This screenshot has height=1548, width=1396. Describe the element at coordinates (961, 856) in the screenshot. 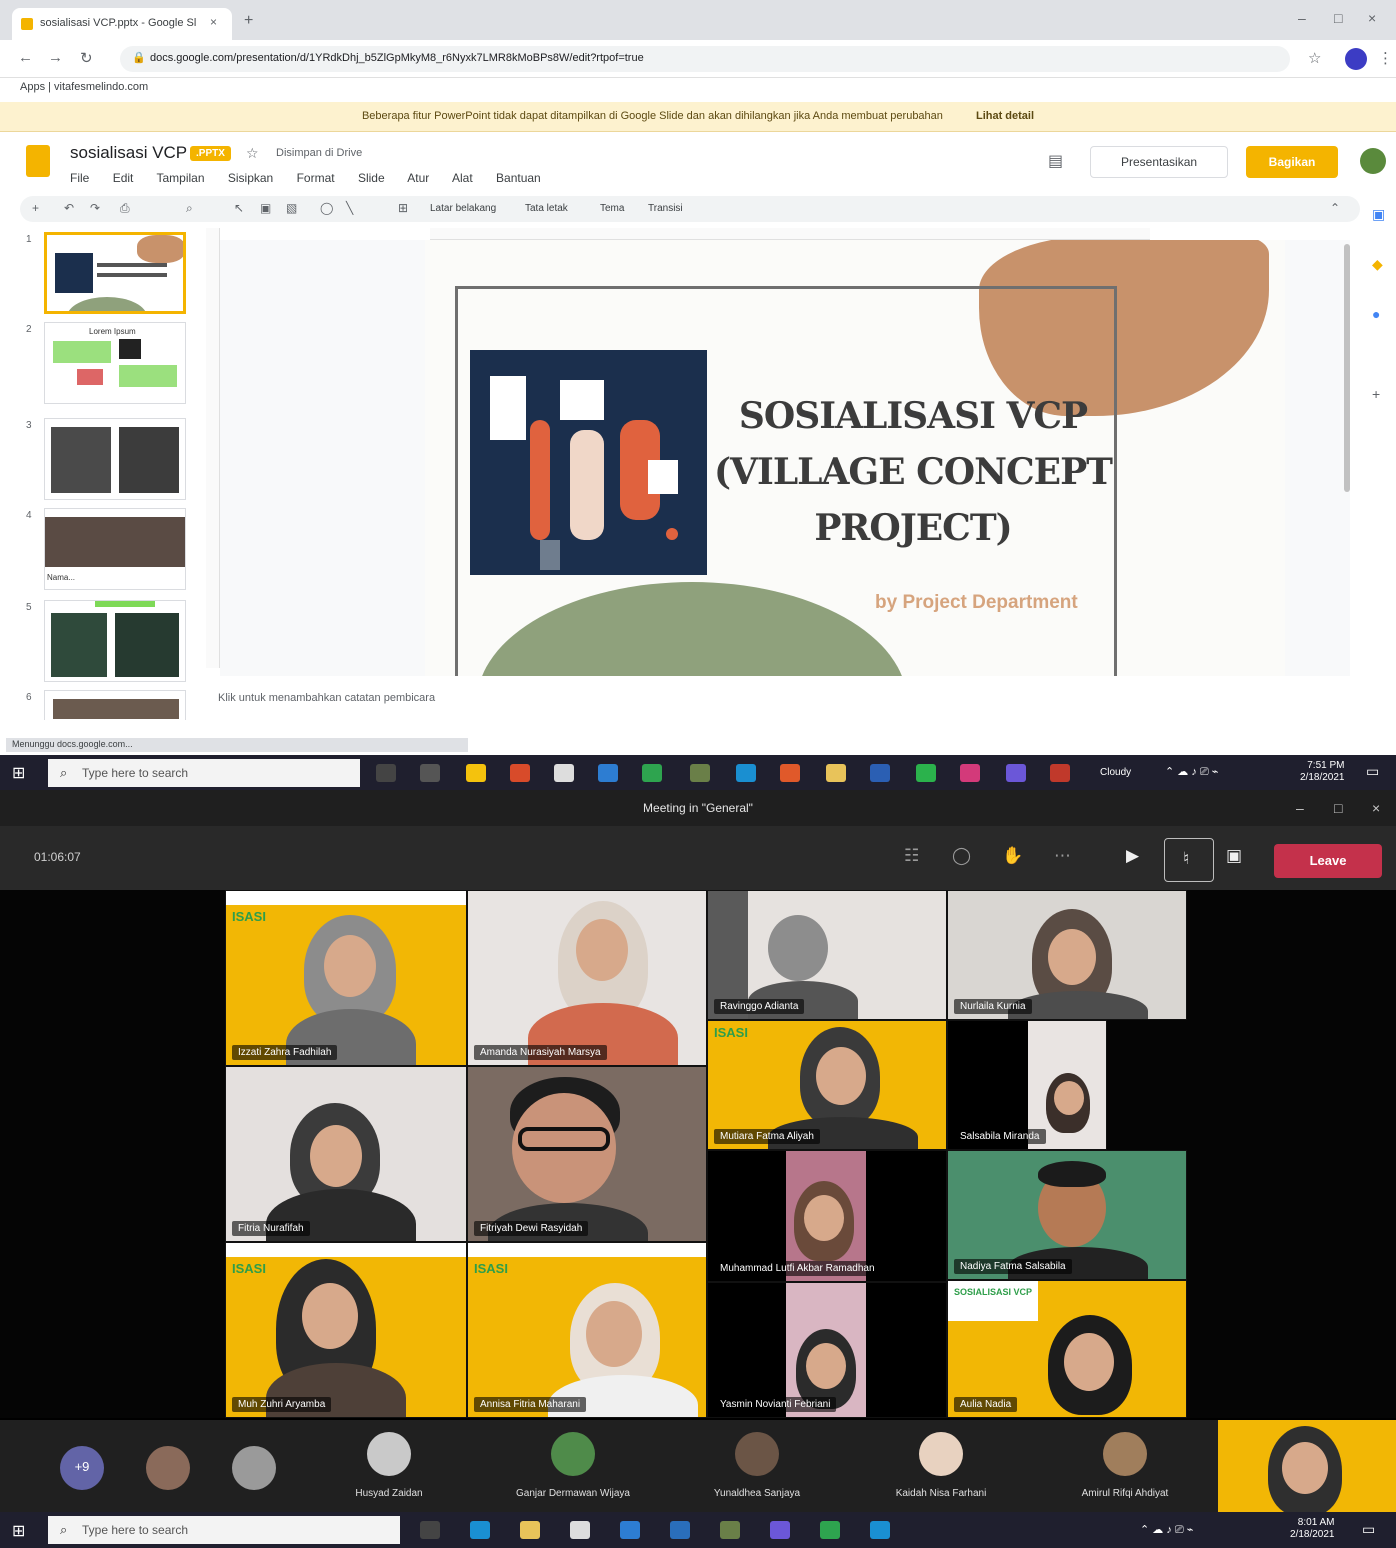

I see `chat-icon: ◯` at that location.